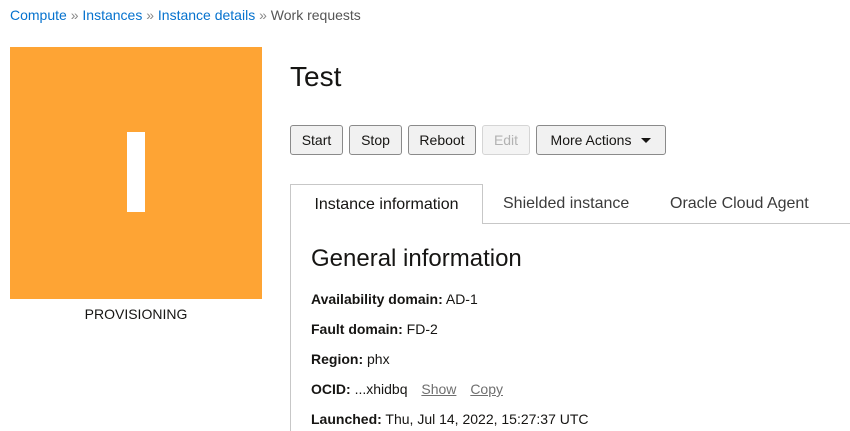 This screenshot has width=850, height=431. I want to click on ocid-label: OCID:, so click(331, 389).